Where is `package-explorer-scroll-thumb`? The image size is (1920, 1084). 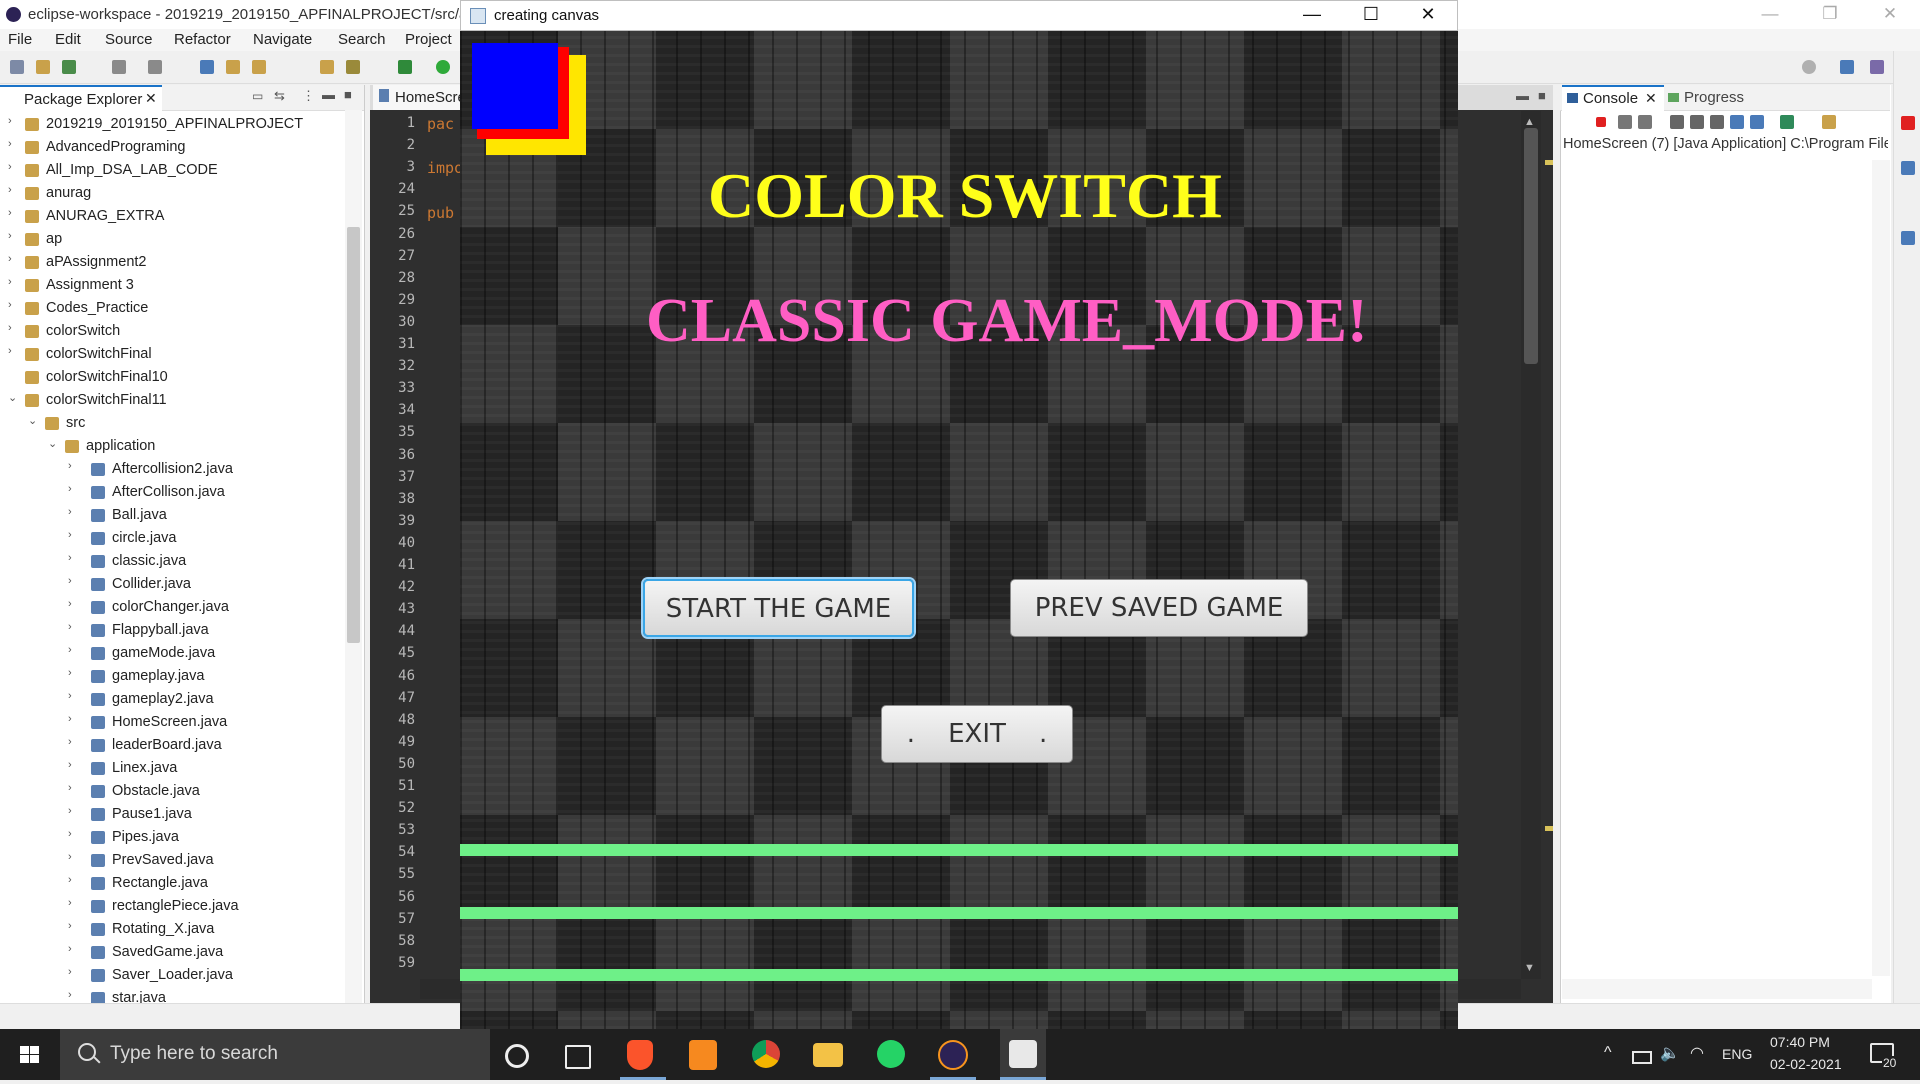
package-explorer-scroll-thumb is located at coordinates (353, 435).